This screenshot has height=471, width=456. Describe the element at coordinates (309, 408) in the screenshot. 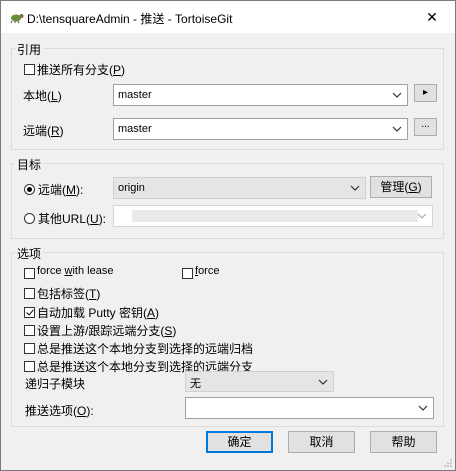

I see `push-options-combo` at that location.